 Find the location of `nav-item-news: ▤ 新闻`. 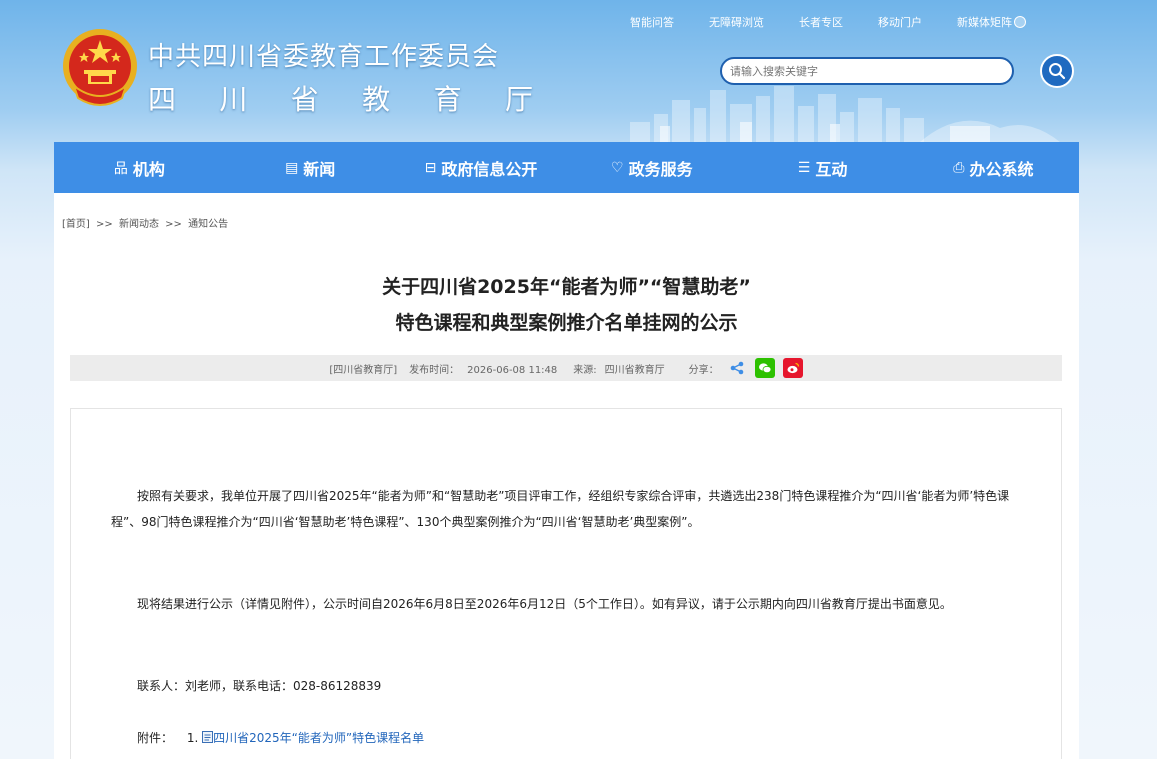

nav-item-news: ▤ 新闻 is located at coordinates (310, 167).